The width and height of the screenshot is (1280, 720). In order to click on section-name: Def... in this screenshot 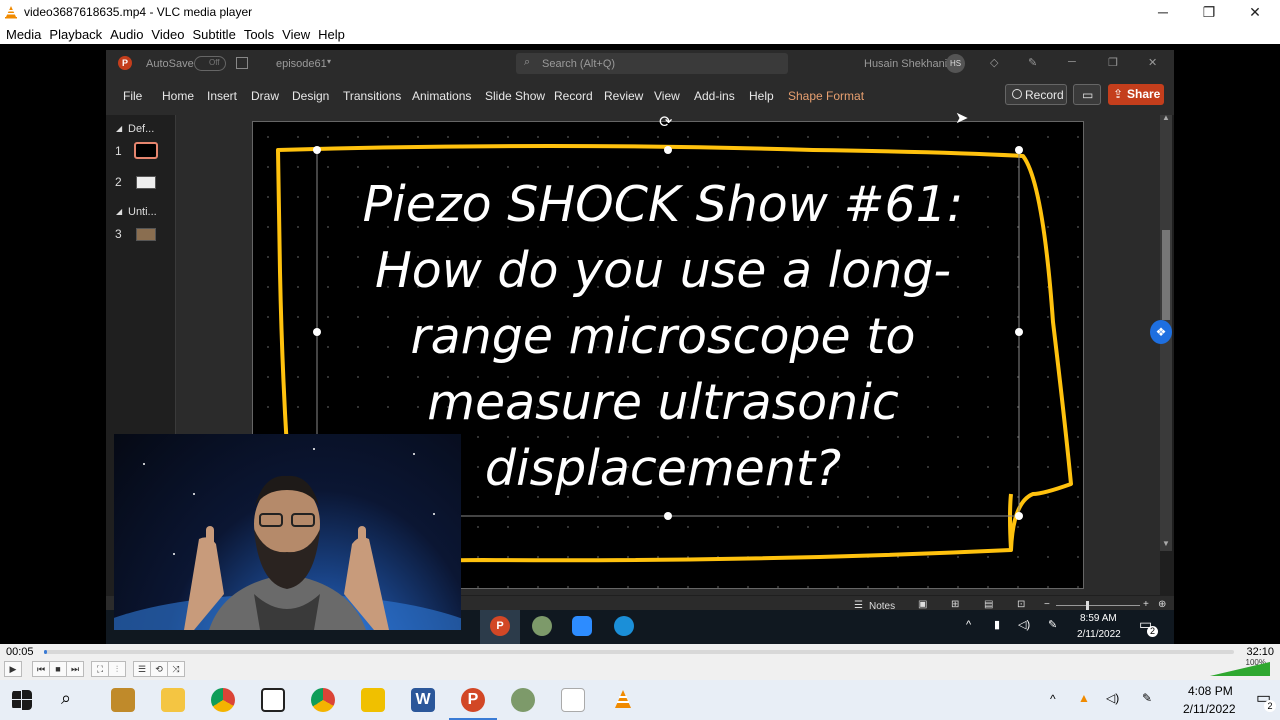, I will do `click(141, 129)`.